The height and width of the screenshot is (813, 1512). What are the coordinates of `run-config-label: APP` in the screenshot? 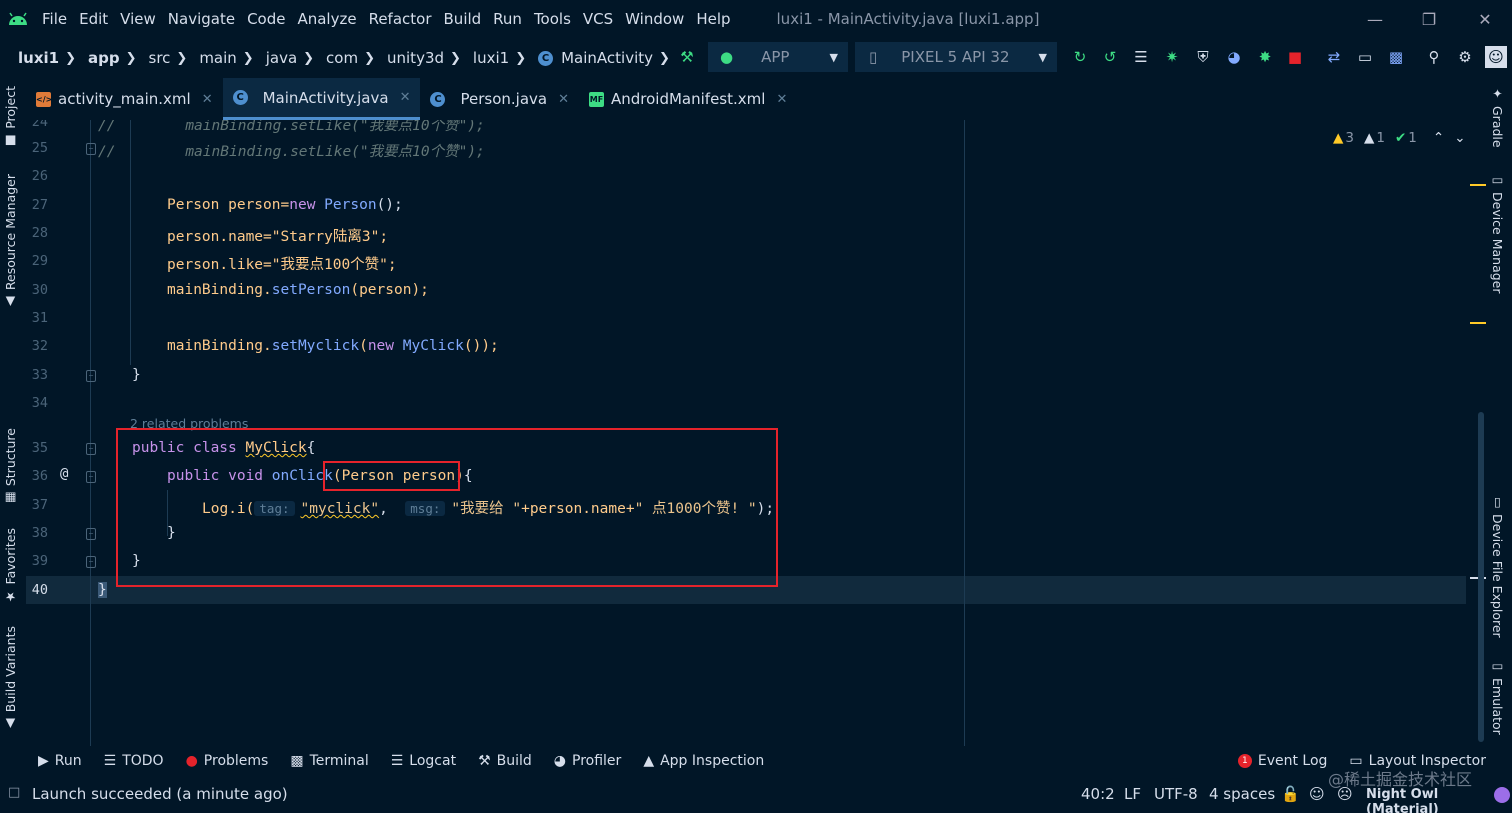 It's located at (775, 57).